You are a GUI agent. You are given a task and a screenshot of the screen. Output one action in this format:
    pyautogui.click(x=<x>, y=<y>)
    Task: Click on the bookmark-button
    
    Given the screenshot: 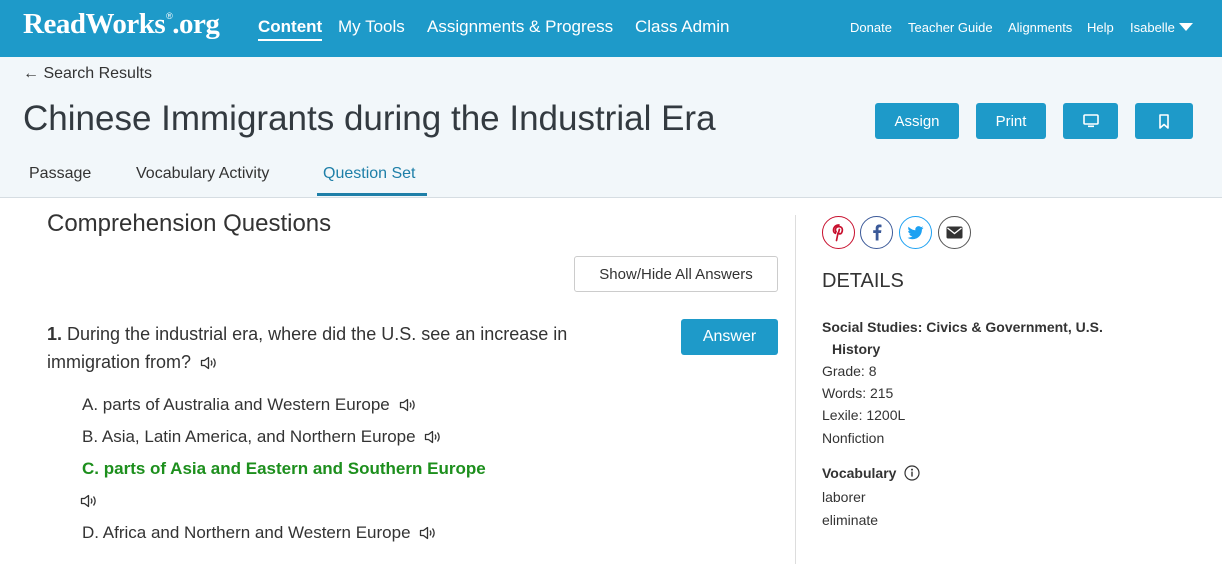 What is the action you would take?
    pyautogui.click(x=1164, y=121)
    